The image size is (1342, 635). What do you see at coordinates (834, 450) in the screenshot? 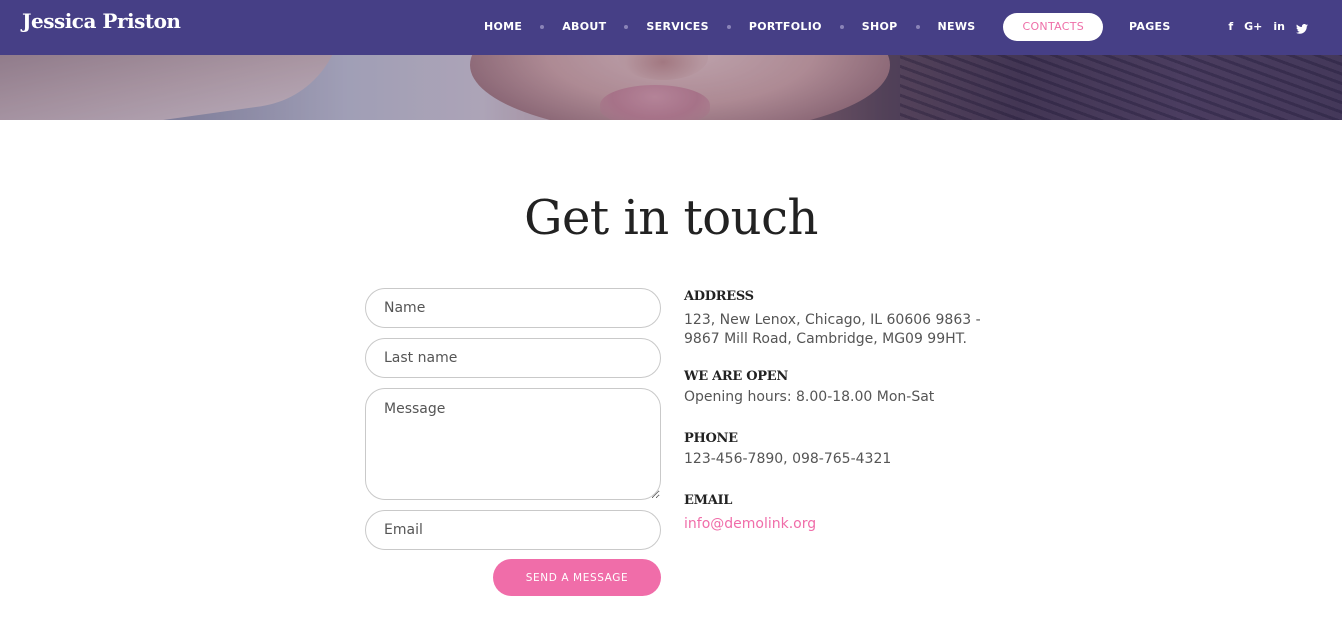
I see `phone-block: PHONE 123-456-7890, 098-765-4321` at bounding box center [834, 450].